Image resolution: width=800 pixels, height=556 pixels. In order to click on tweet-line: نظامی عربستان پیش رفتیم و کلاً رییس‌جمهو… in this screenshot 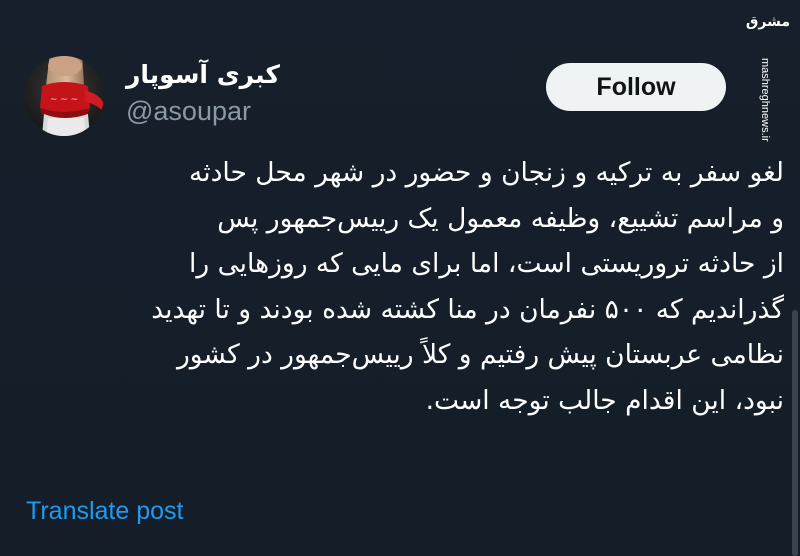, I will do `click(480, 354)`.